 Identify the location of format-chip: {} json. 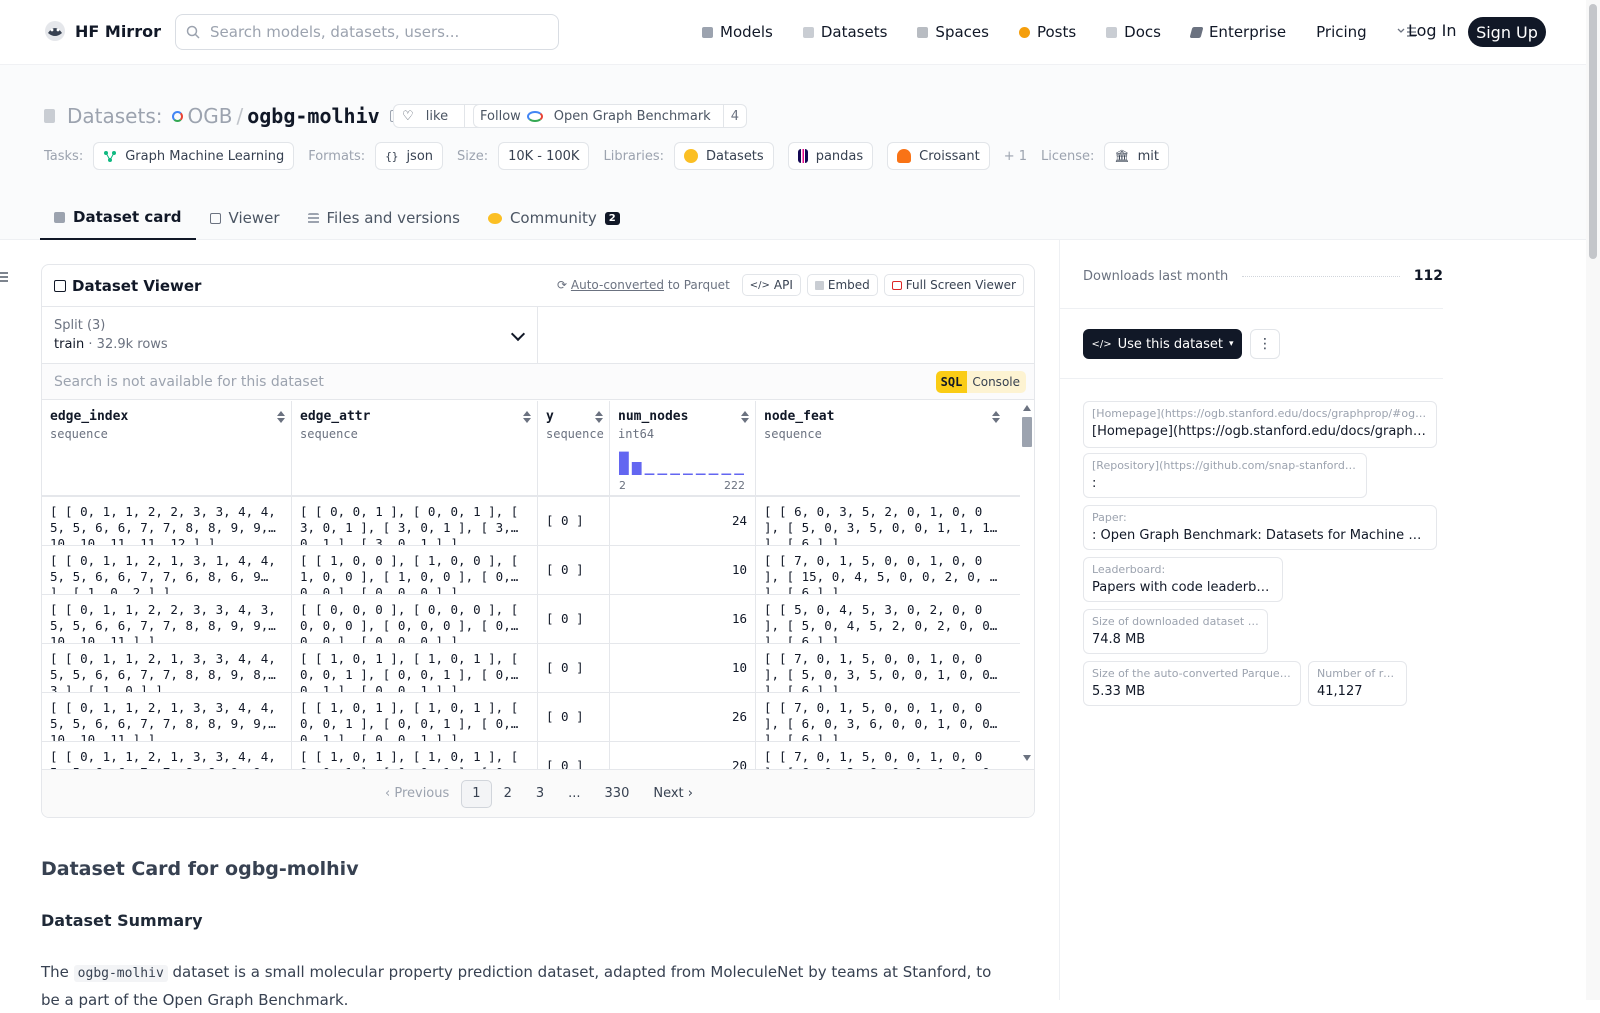
(409, 156).